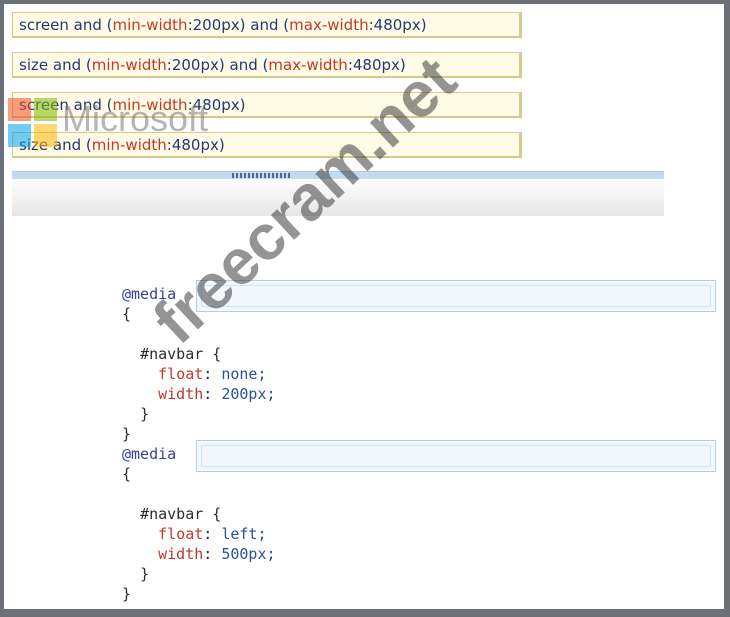  Describe the element at coordinates (45, 109) in the screenshot. I see `logo-green-square-icon` at that location.